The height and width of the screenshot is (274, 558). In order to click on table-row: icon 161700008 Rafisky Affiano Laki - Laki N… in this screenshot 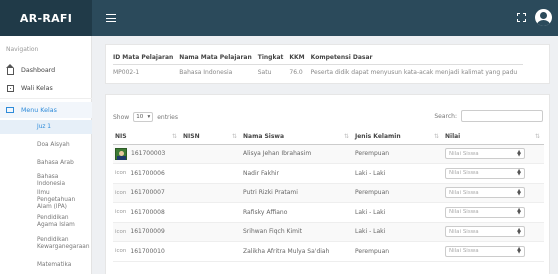, I will do `click(328, 212)`.